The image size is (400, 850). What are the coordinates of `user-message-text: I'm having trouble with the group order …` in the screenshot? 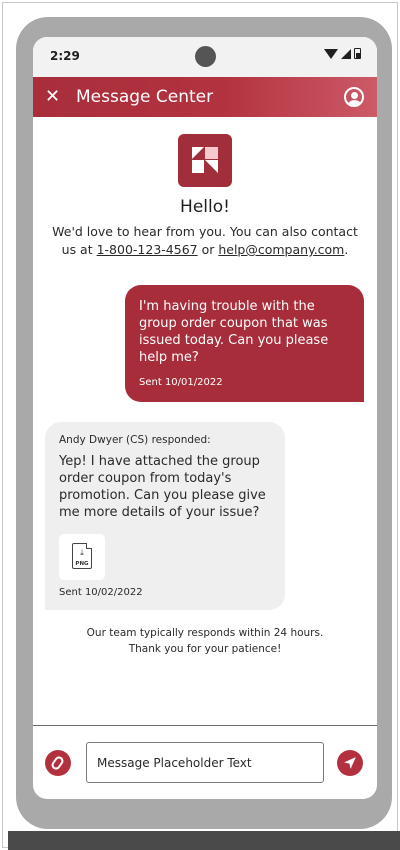 It's located at (234, 332).